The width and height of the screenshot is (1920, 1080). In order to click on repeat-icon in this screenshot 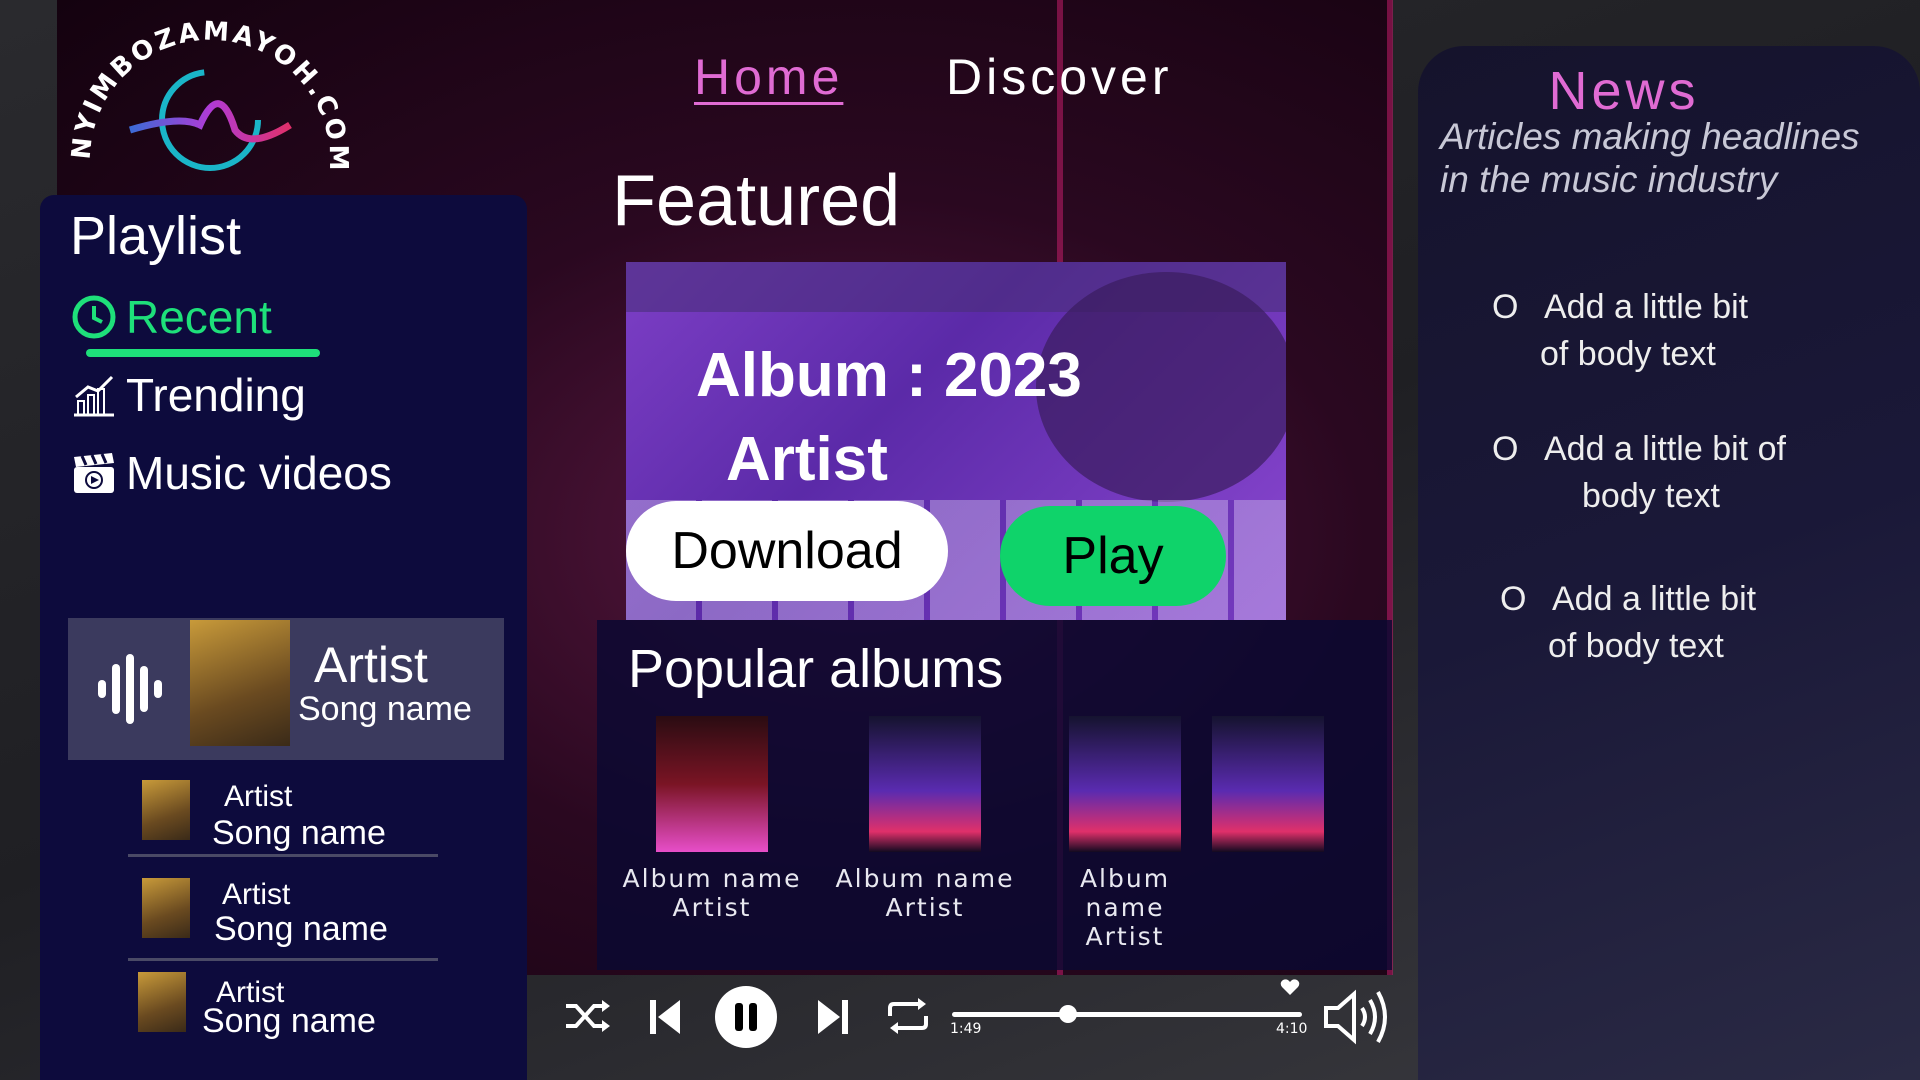, I will do `click(908, 1016)`.